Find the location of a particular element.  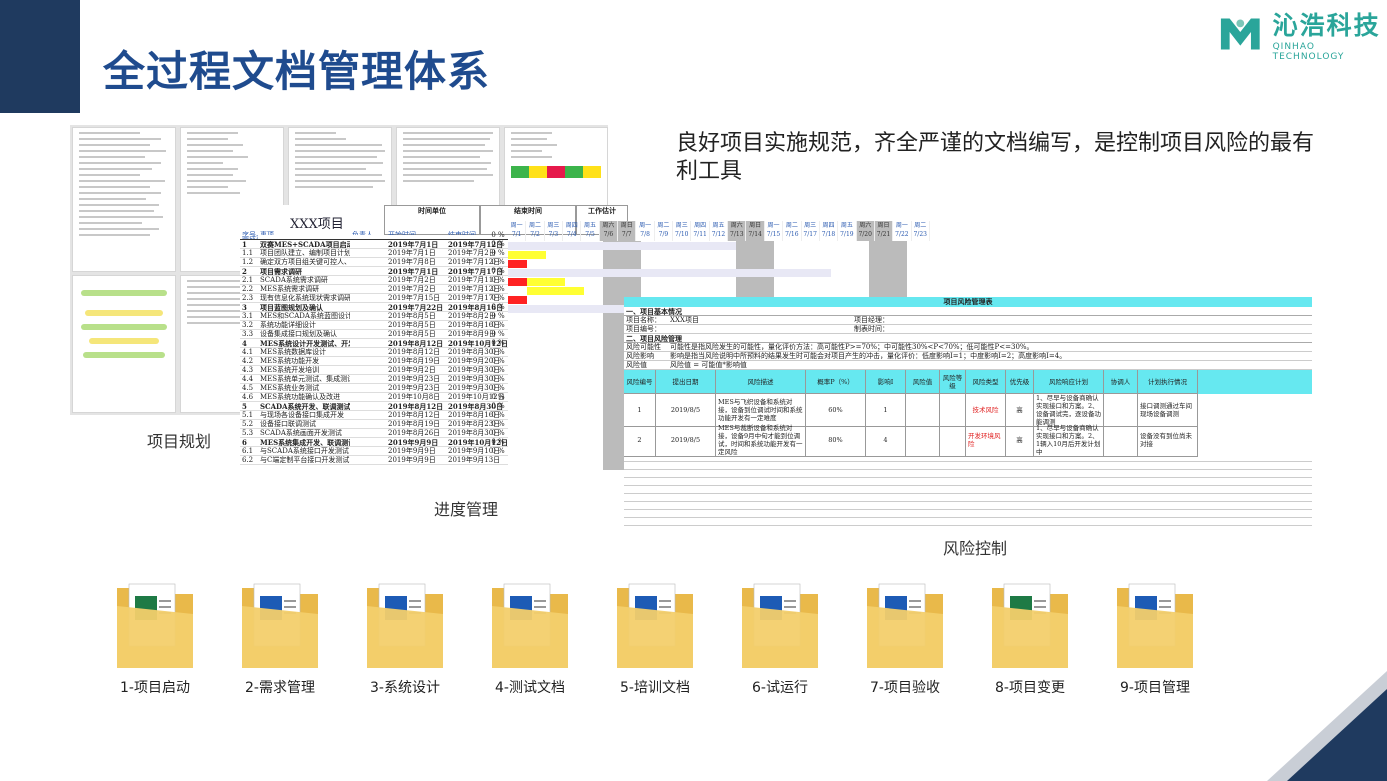

page-title: 全过程文档管理体系 is located at coordinates (297, 71).